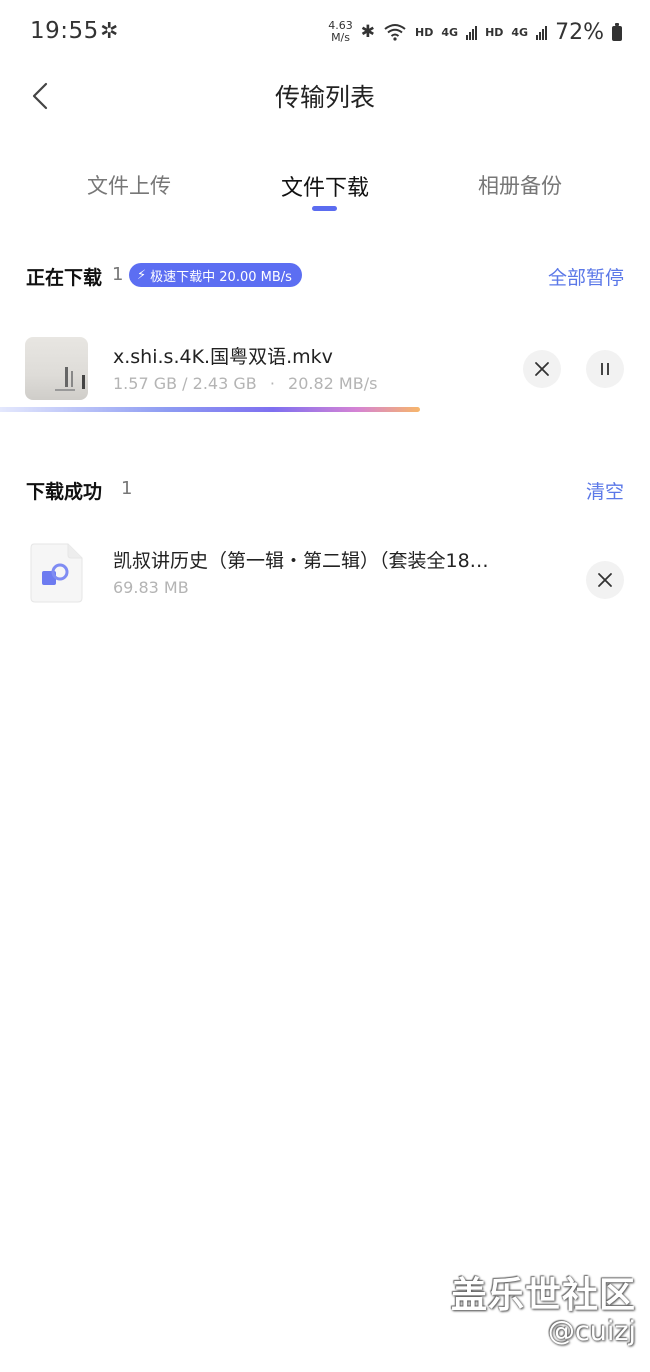 Image resolution: width=650 pixels, height=1372 pixels. What do you see at coordinates (64, 278) in the screenshot?
I see `downloading-section-title: 正在下载` at bounding box center [64, 278].